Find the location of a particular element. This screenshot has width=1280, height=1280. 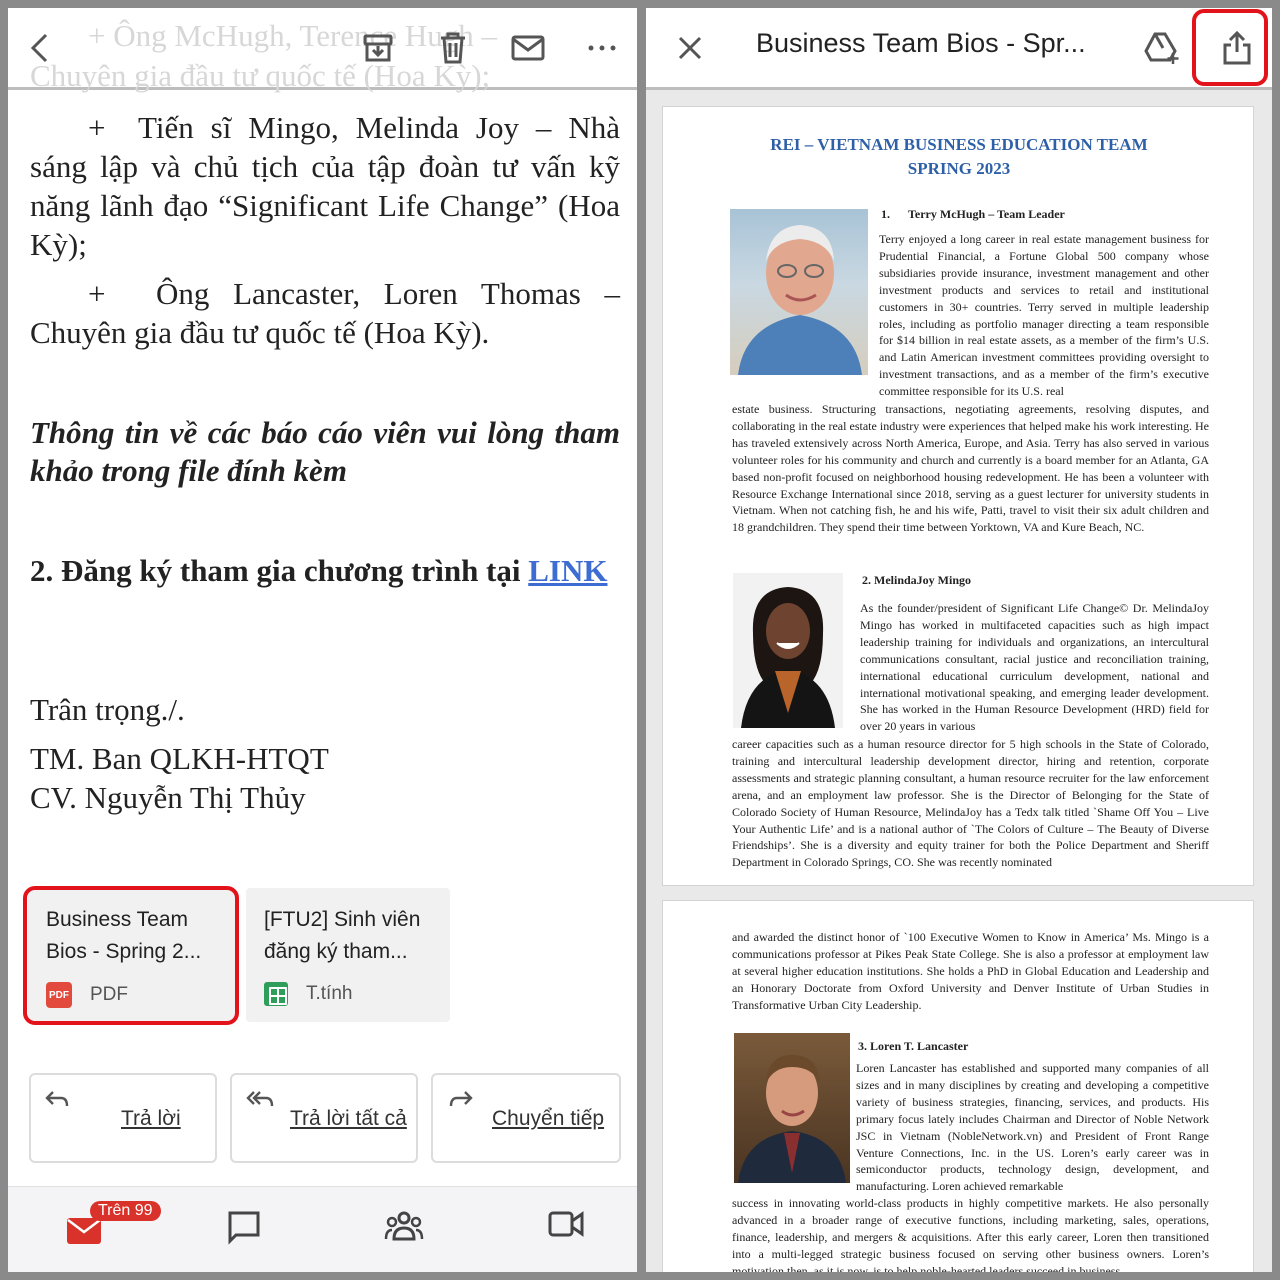

doc-title-line-2: SPRING 2023 is located at coordinates (959, 168).